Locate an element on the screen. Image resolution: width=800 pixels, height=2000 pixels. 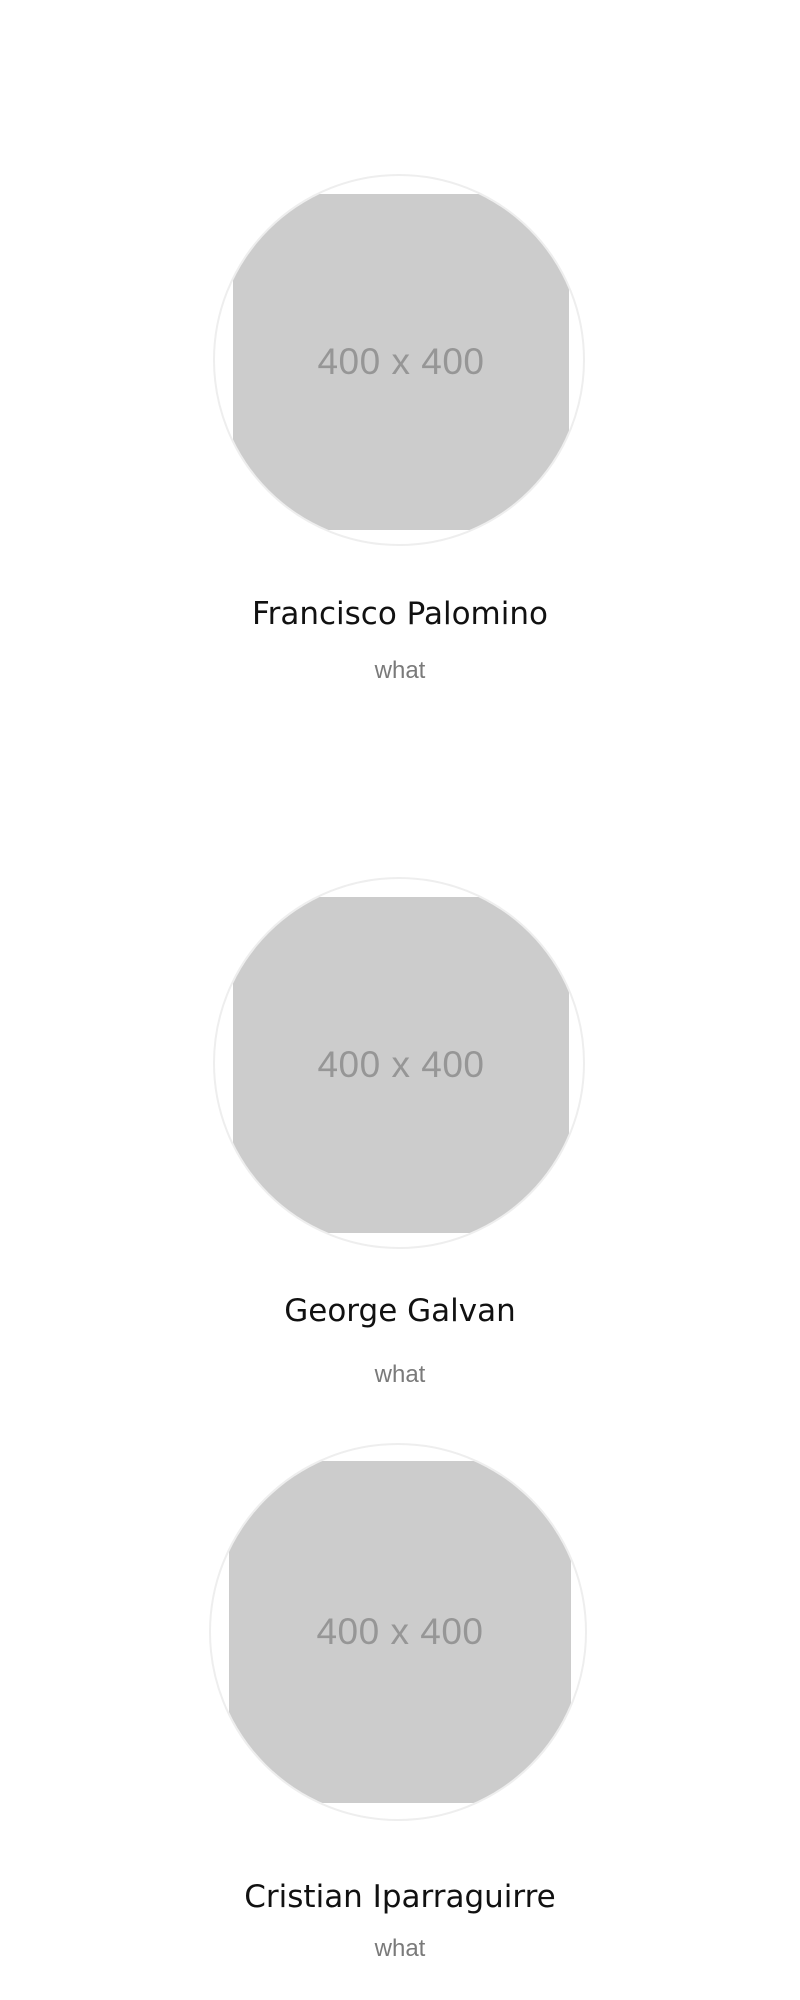
member-name: George Galvan is located at coordinates (400, 1311).